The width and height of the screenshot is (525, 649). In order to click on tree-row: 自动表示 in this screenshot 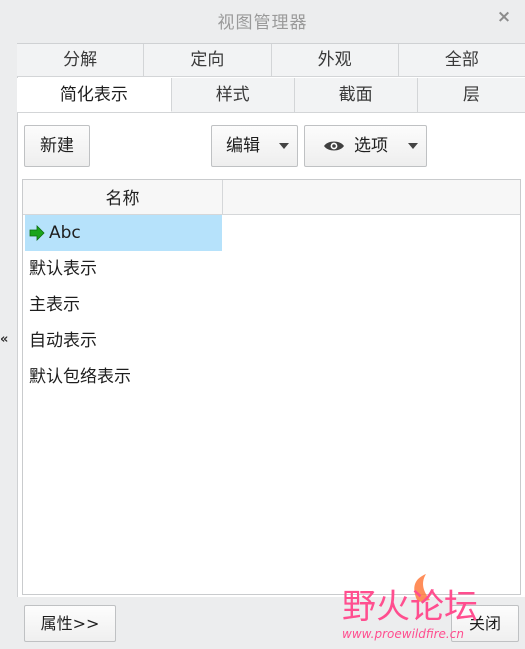, I will do `click(61, 341)`.